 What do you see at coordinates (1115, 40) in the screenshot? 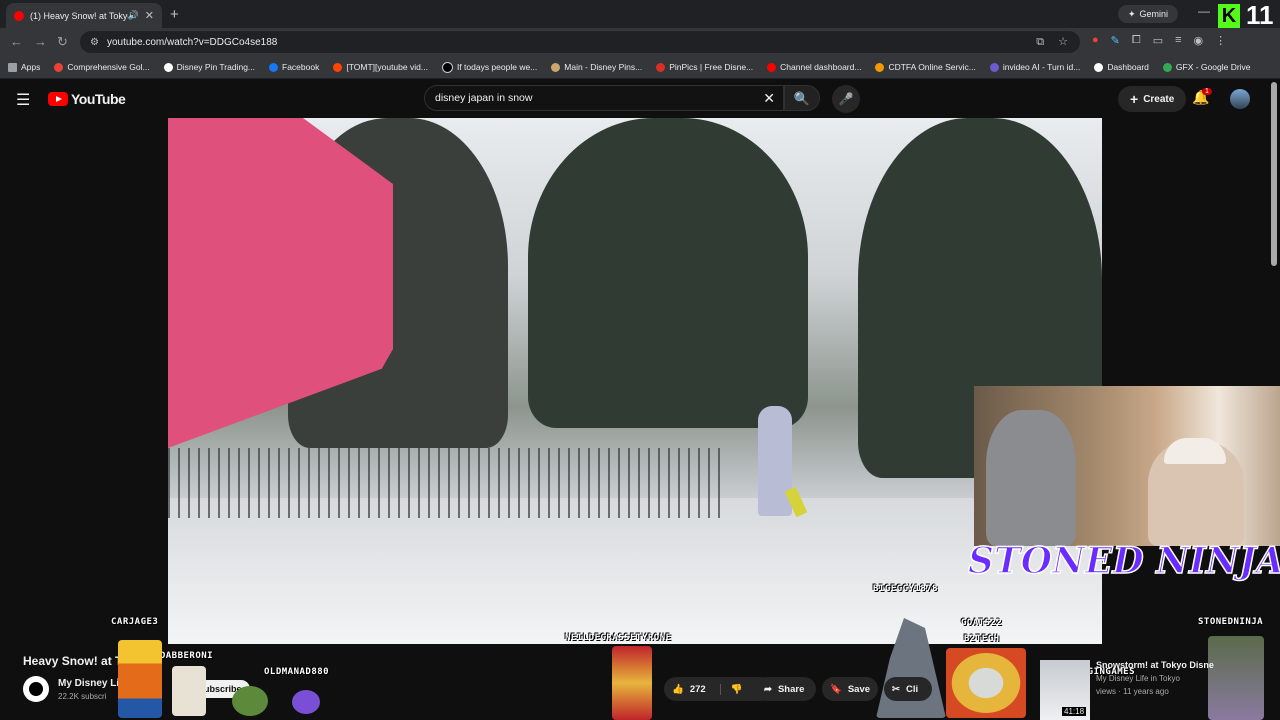
I see `extension-blue-icon: ✎` at bounding box center [1115, 40].